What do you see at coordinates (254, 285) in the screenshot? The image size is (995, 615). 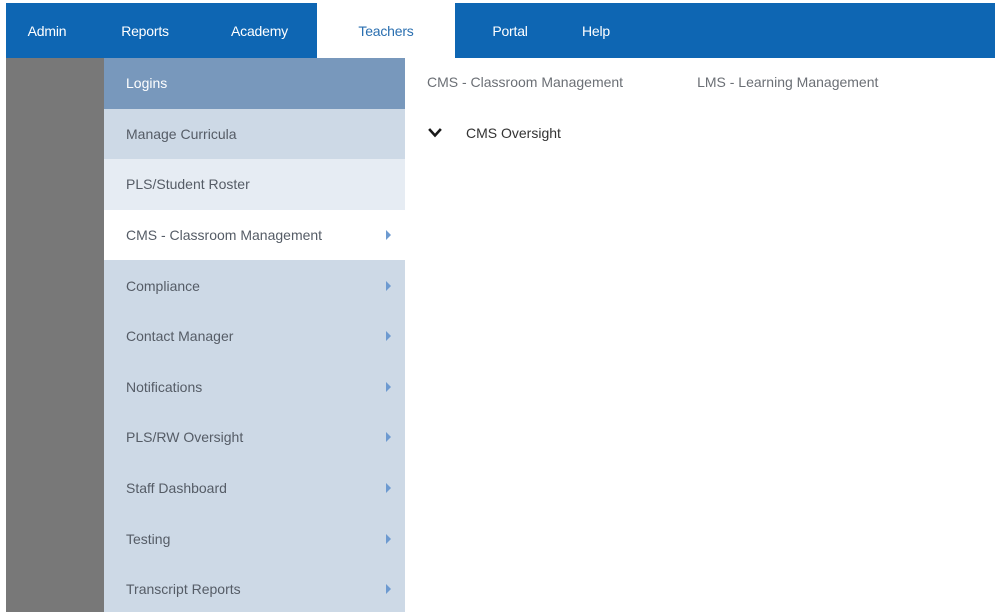 I see `sidebar-item-compliance: Compliance` at bounding box center [254, 285].